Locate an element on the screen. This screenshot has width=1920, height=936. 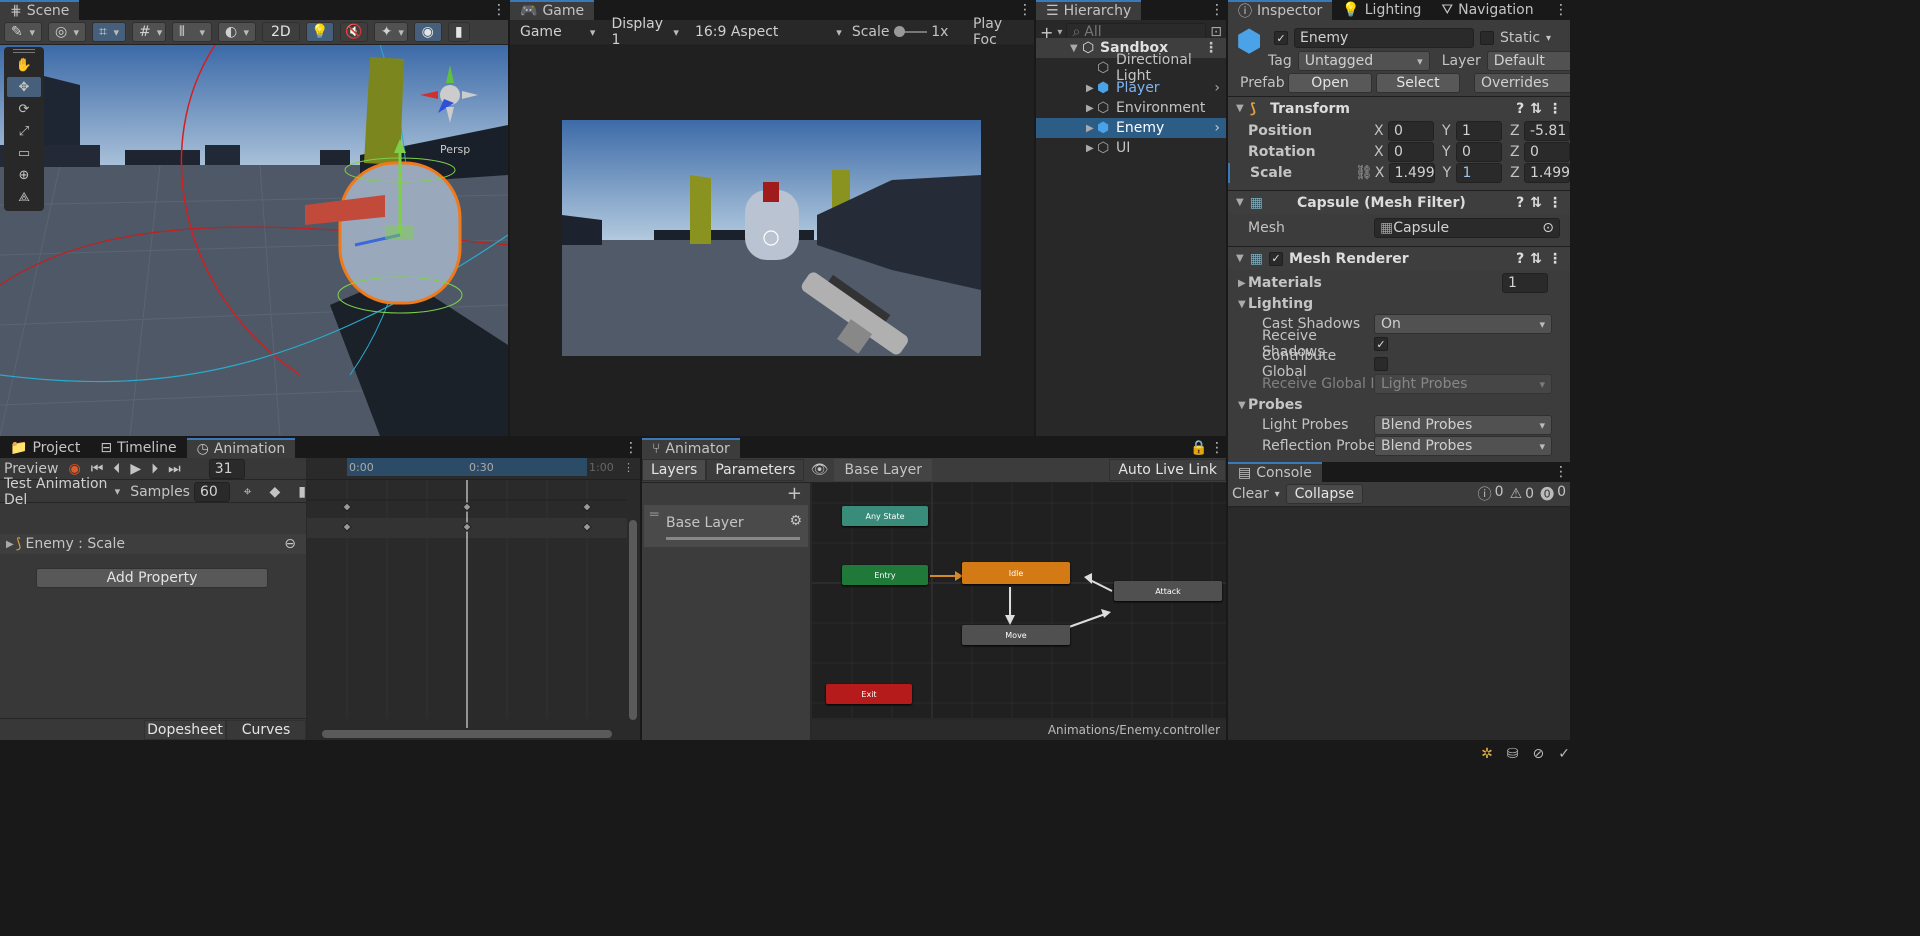
layer-dropdown: Default is located at coordinates (1528, 61).